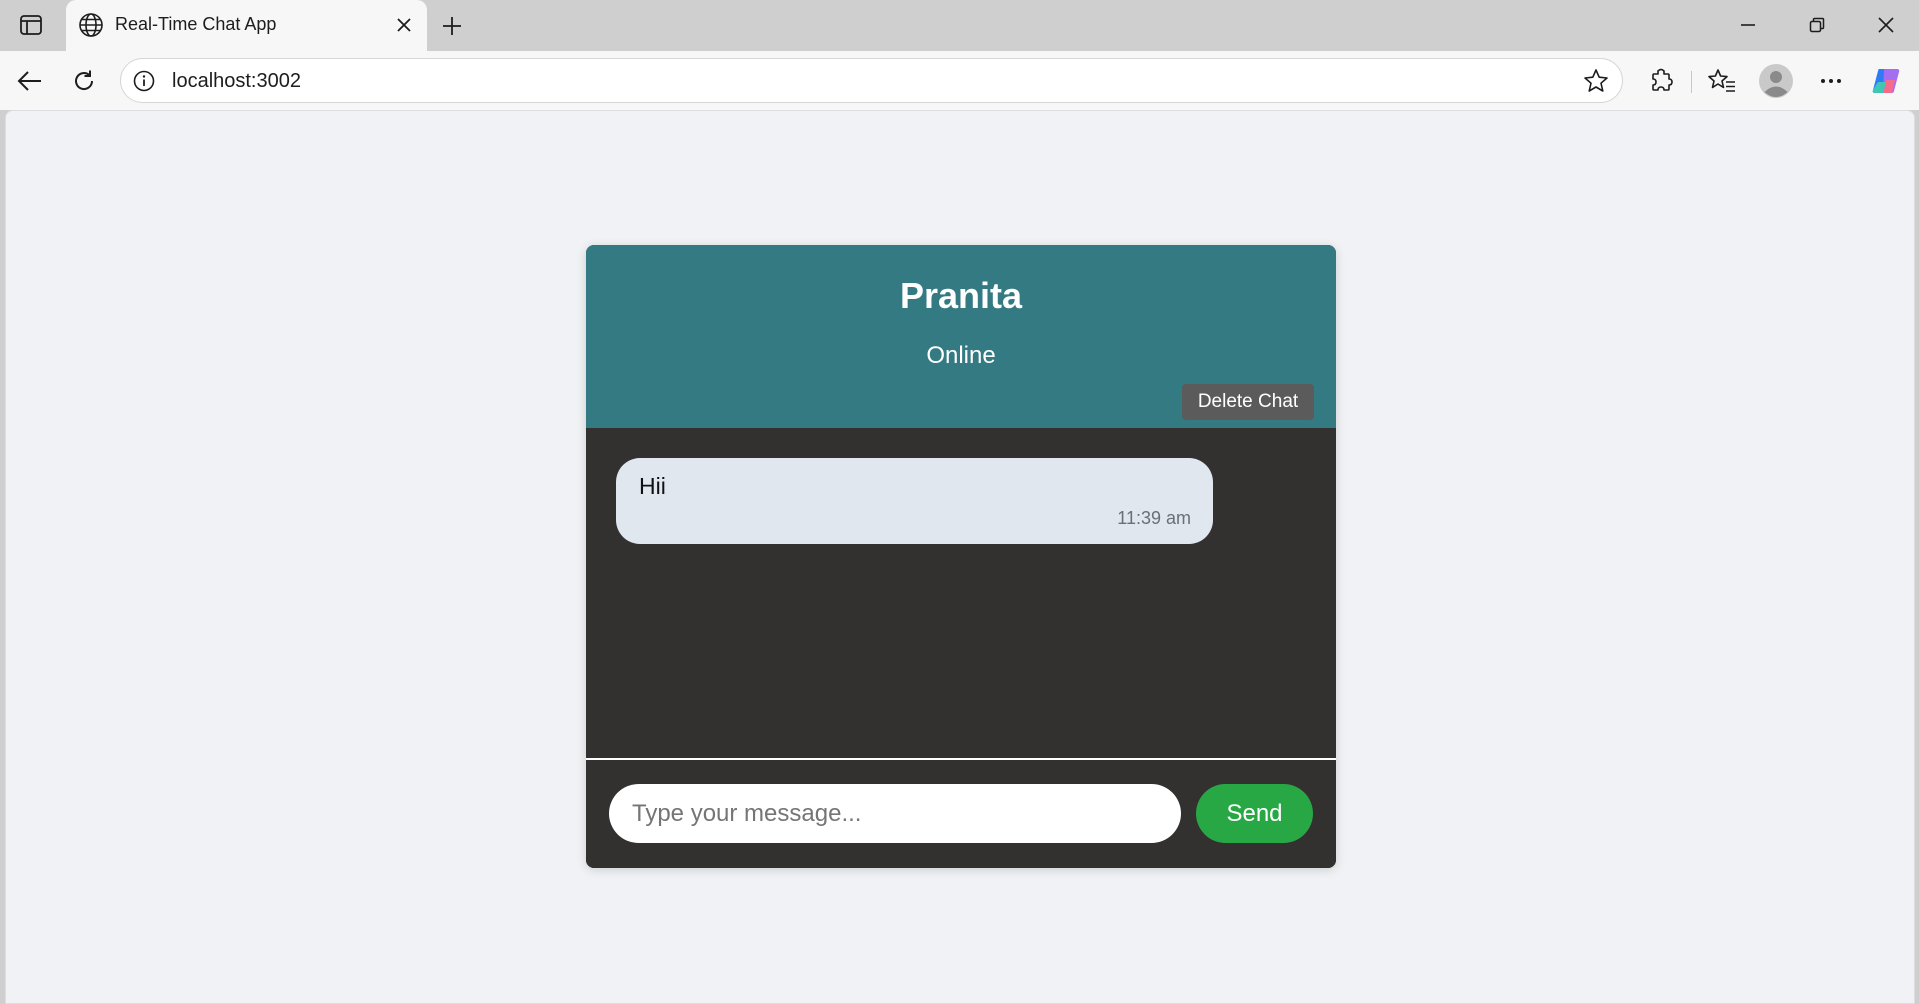  I want to click on tab-title: Real-Time Chat App, so click(196, 24).